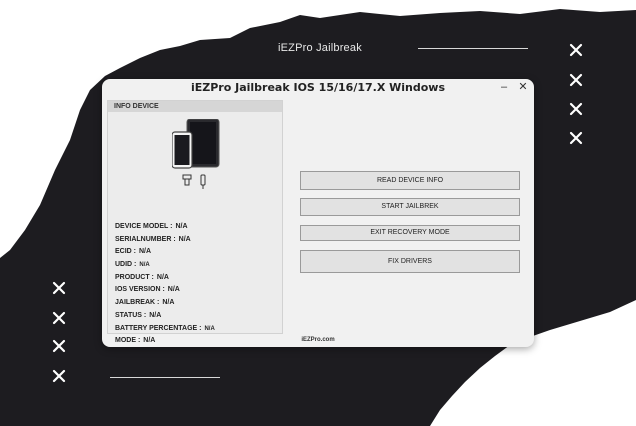  Describe the element at coordinates (195, 106) in the screenshot. I see `panel-header: INFO DEVICE` at that location.